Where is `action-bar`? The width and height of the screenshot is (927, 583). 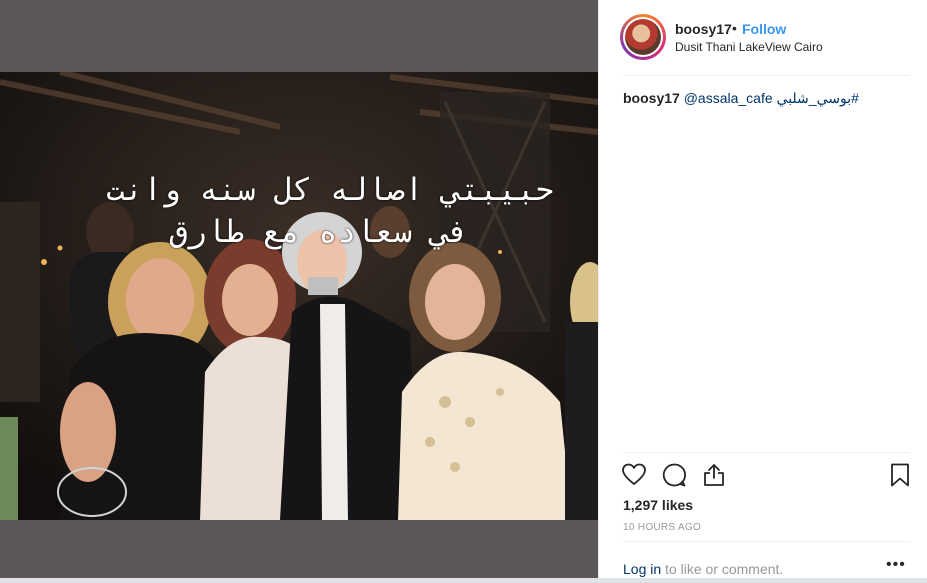 action-bar is located at coordinates (767, 475).